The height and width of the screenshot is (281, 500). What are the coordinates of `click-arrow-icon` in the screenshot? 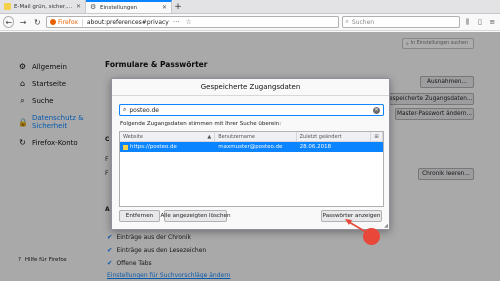 It's located at (356, 226).